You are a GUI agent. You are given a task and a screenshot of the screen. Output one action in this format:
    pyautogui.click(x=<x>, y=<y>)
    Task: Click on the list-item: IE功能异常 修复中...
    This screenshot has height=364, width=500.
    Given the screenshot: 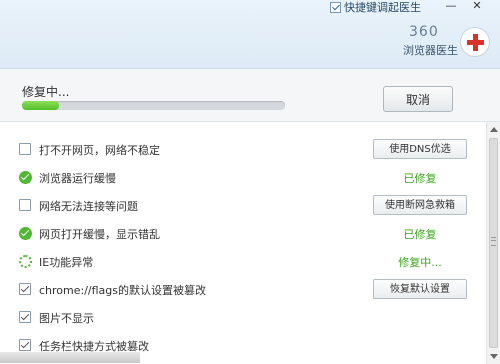 What is the action you would take?
    pyautogui.click(x=243, y=261)
    